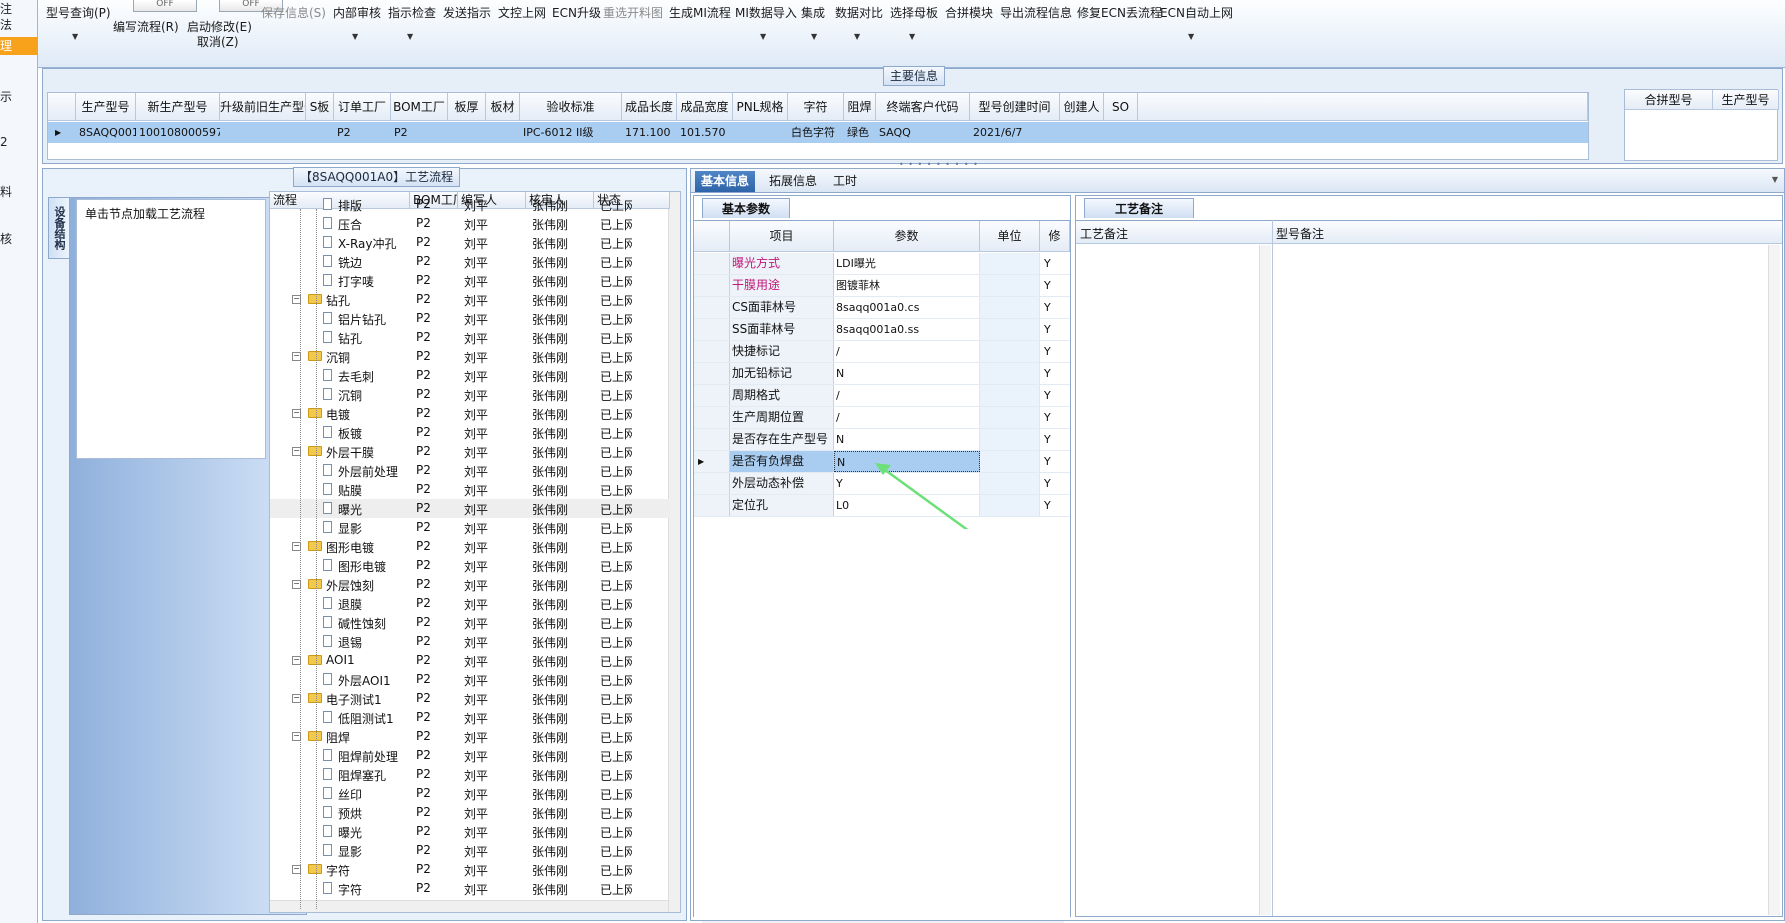 This screenshot has height=923, width=1785. I want to click on column-header: 阻焊, so click(860, 107).